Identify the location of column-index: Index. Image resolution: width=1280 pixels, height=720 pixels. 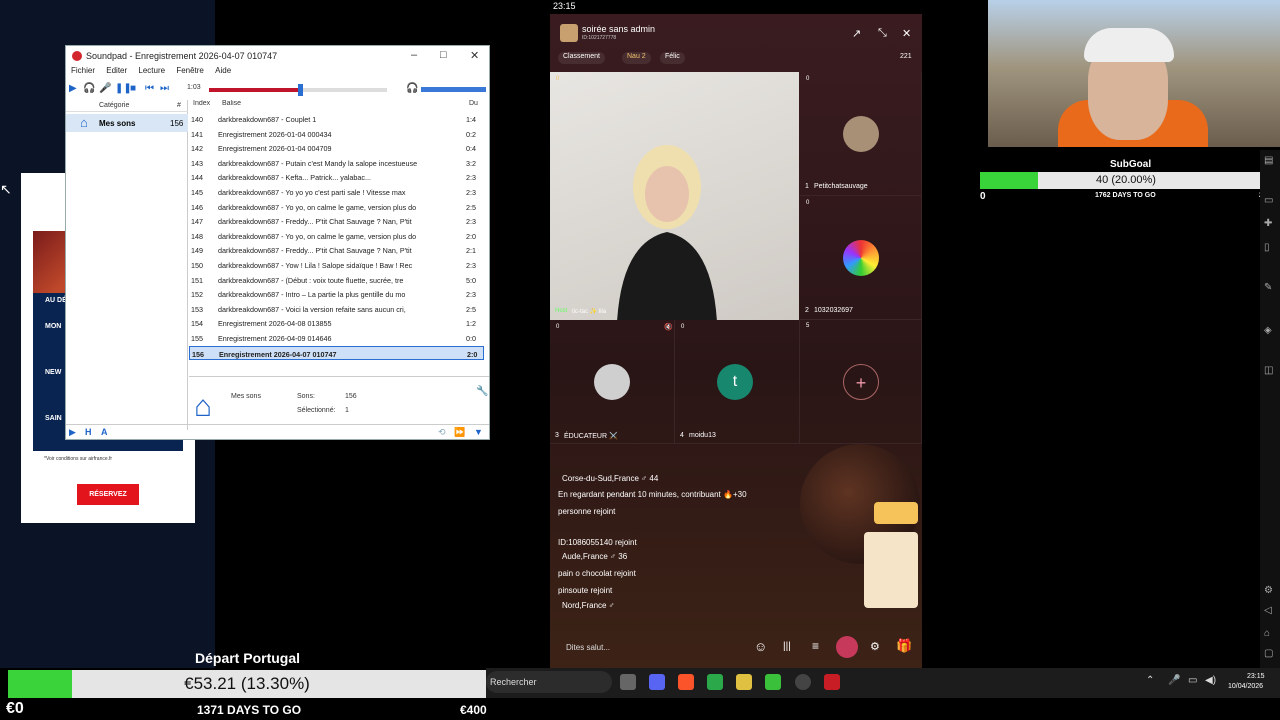
(201, 103).